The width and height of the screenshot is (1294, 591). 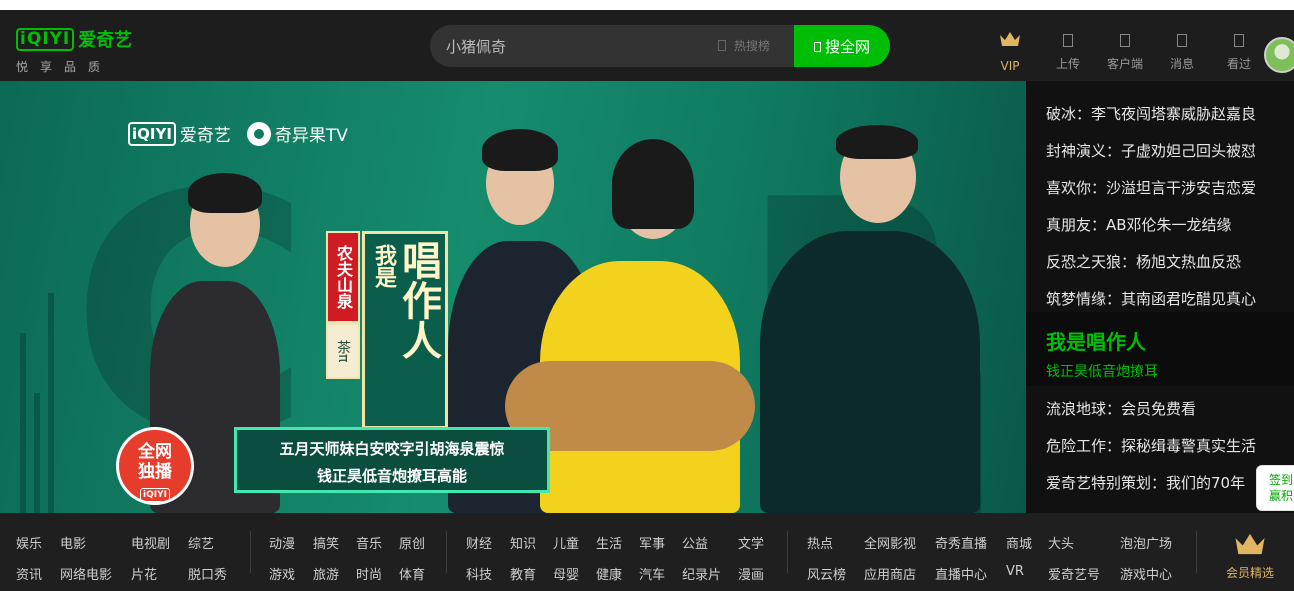 I want to click on nav-client-label: 客户端, so click(x=1124, y=64).